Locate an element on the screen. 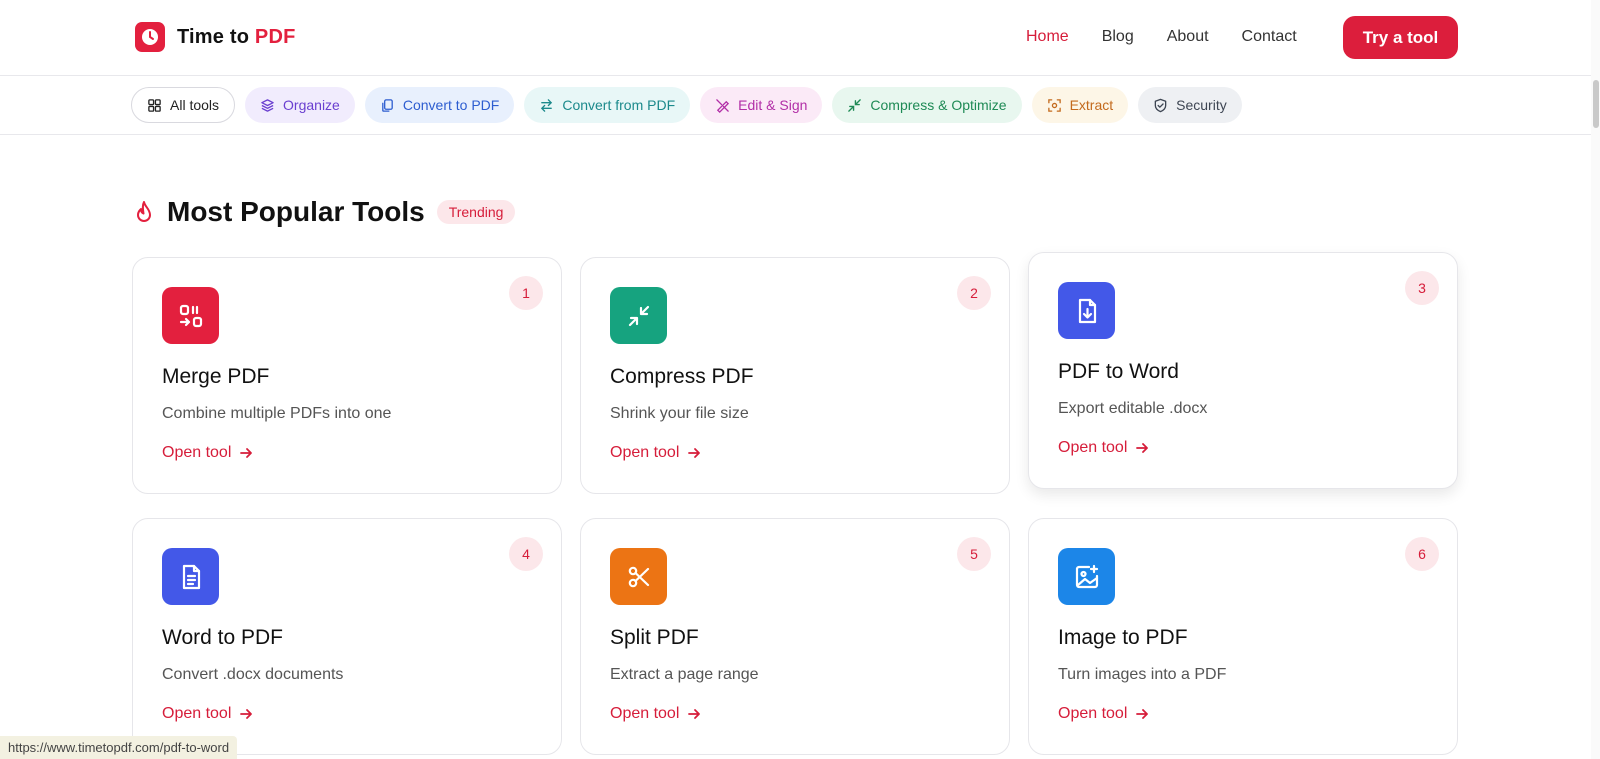 Image resolution: width=1600 pixels, height=759 pixels. document-icon is located at coordinates (190, 576).